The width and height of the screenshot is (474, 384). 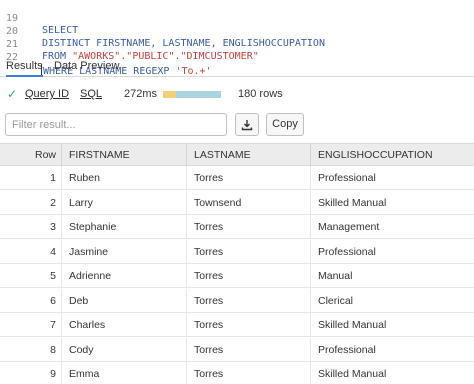 What do you see at coordinates (249, 202) in the screenshot?
I see `lastname-cell: Townsend` at bounding box center [249, 202].